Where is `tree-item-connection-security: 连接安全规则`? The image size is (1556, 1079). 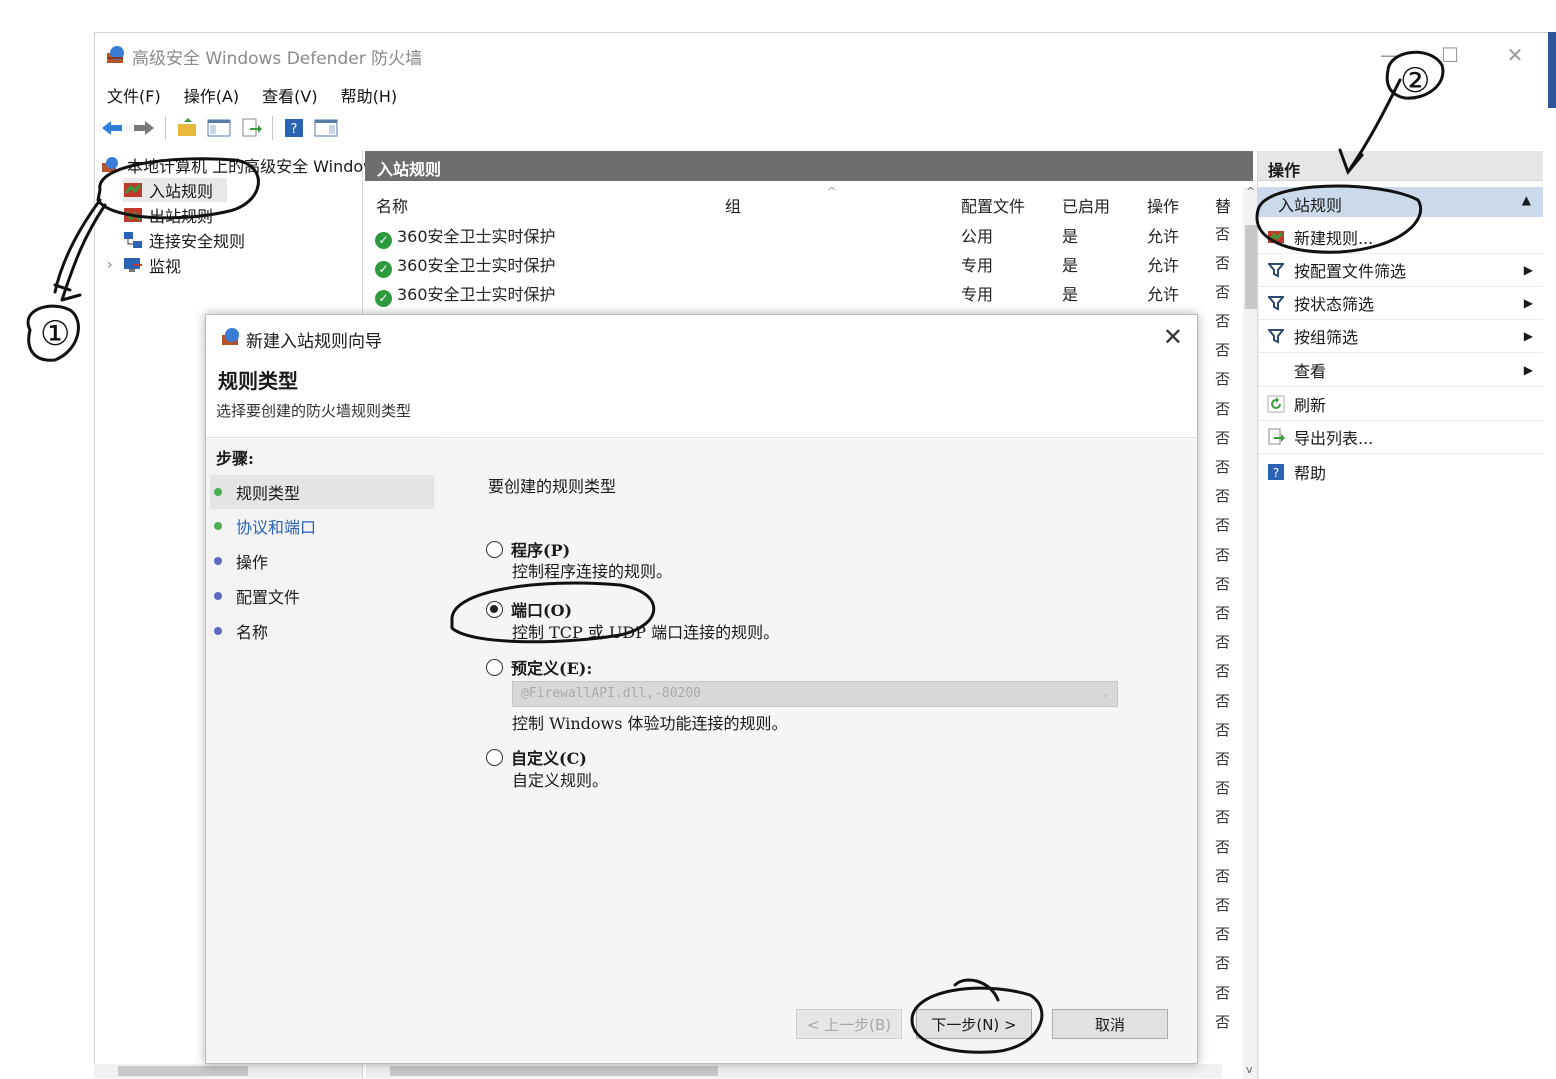
tree-item-connection-security: 连接安全规则 is located at coordinates (184, 240).